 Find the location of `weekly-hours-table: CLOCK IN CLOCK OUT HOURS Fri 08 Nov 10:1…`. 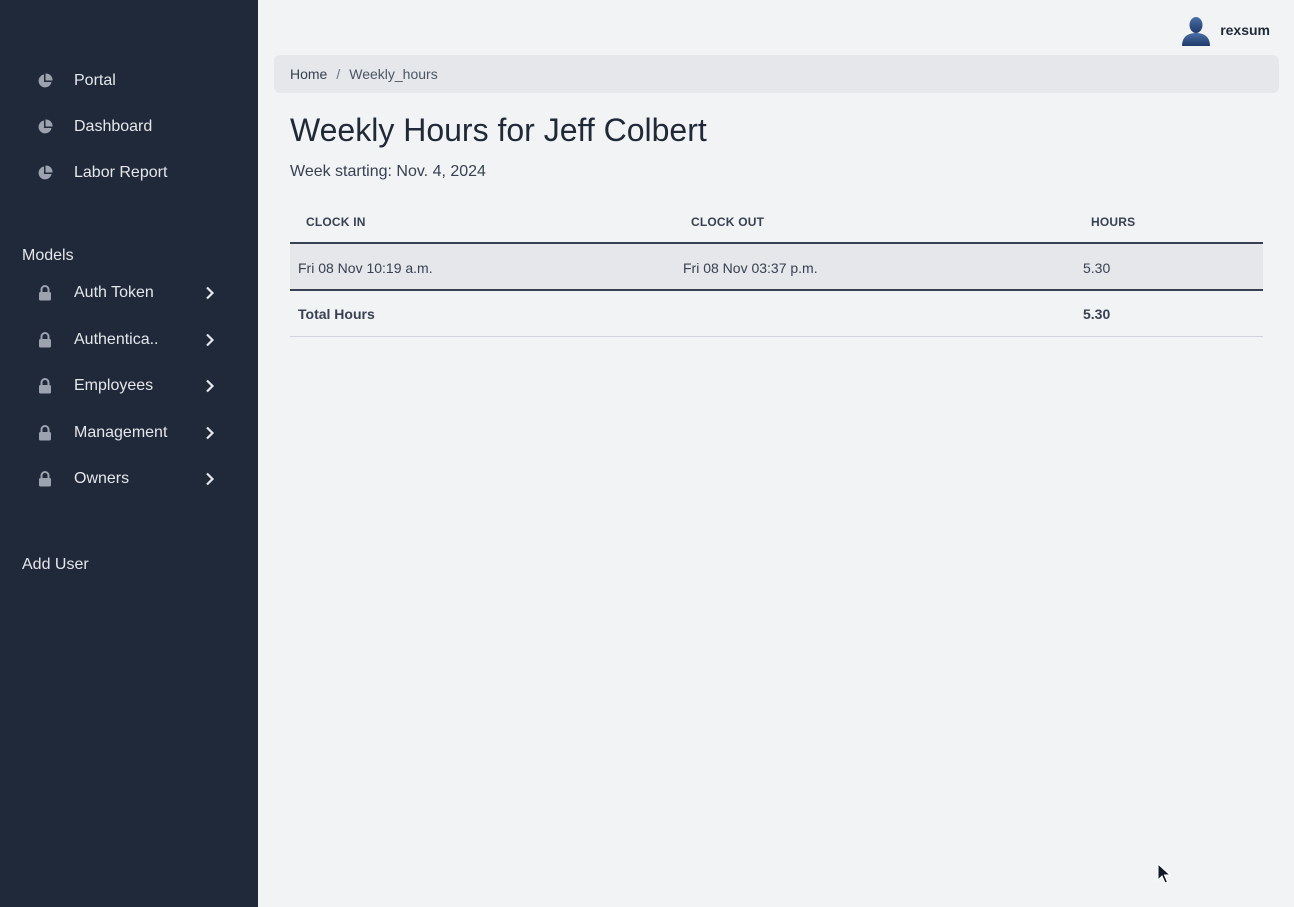

weekly-hours-table: CLOCK IN CLOCK OUT HOURS Fri 08 Nov 10:1… is located at coordinates (776, 268).